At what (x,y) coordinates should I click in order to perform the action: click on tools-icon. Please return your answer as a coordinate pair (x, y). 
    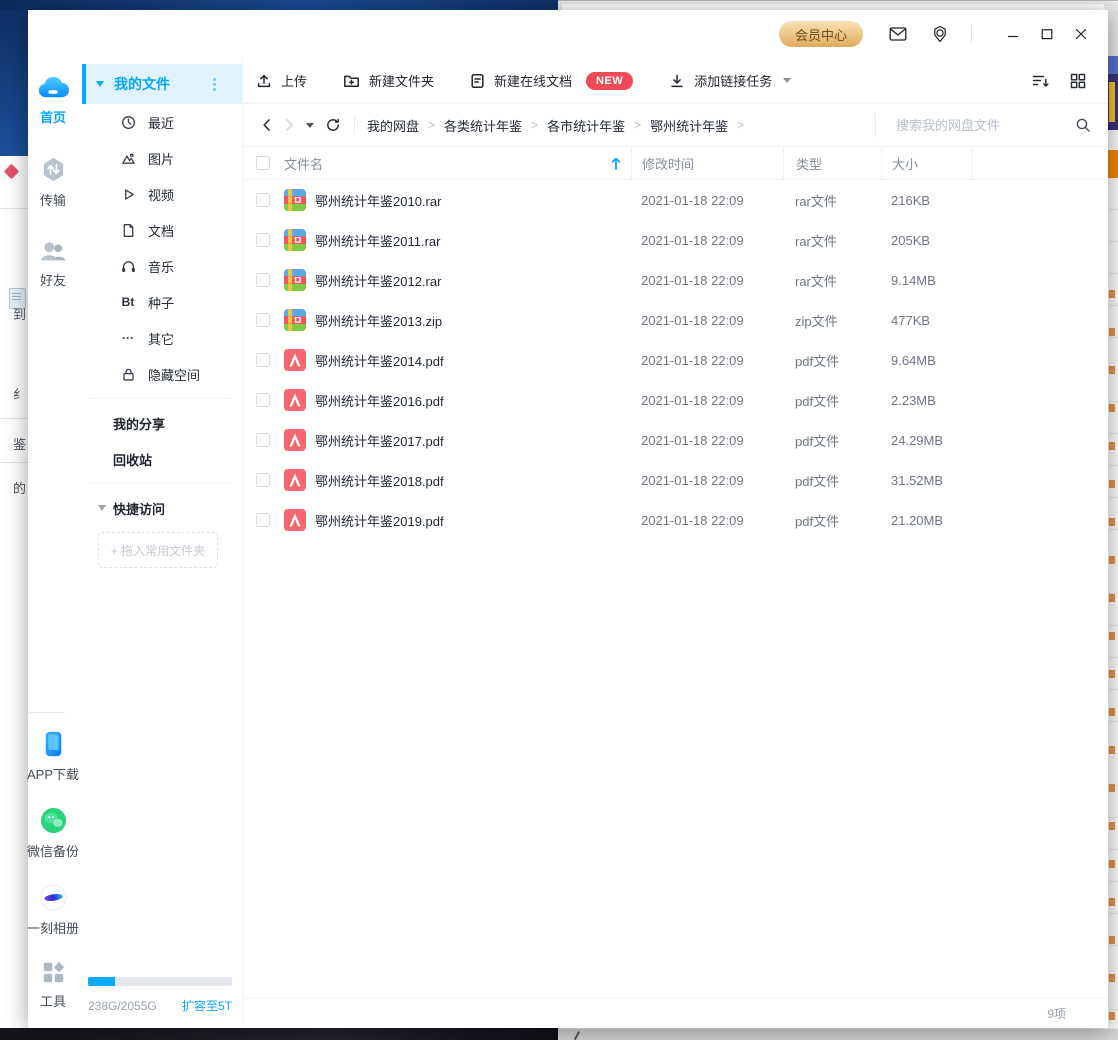
    Looking at the image, I should click on (53, 972).